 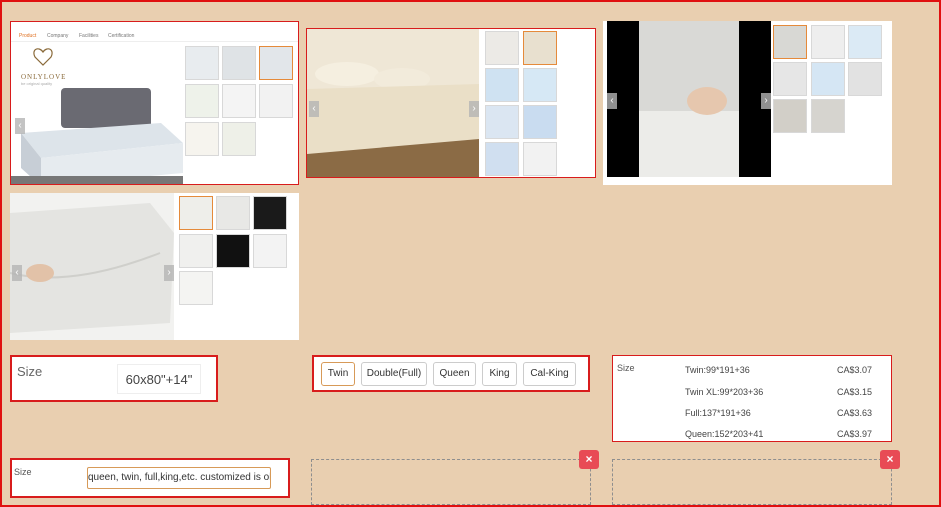 I want to click on size-value-chip: 60x80"+14", so click(x=159, y=379).